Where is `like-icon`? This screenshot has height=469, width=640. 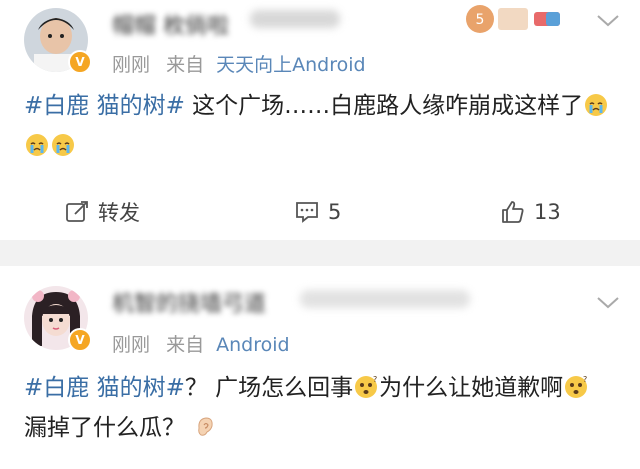 like-icon is located at coordinates (513, 212).